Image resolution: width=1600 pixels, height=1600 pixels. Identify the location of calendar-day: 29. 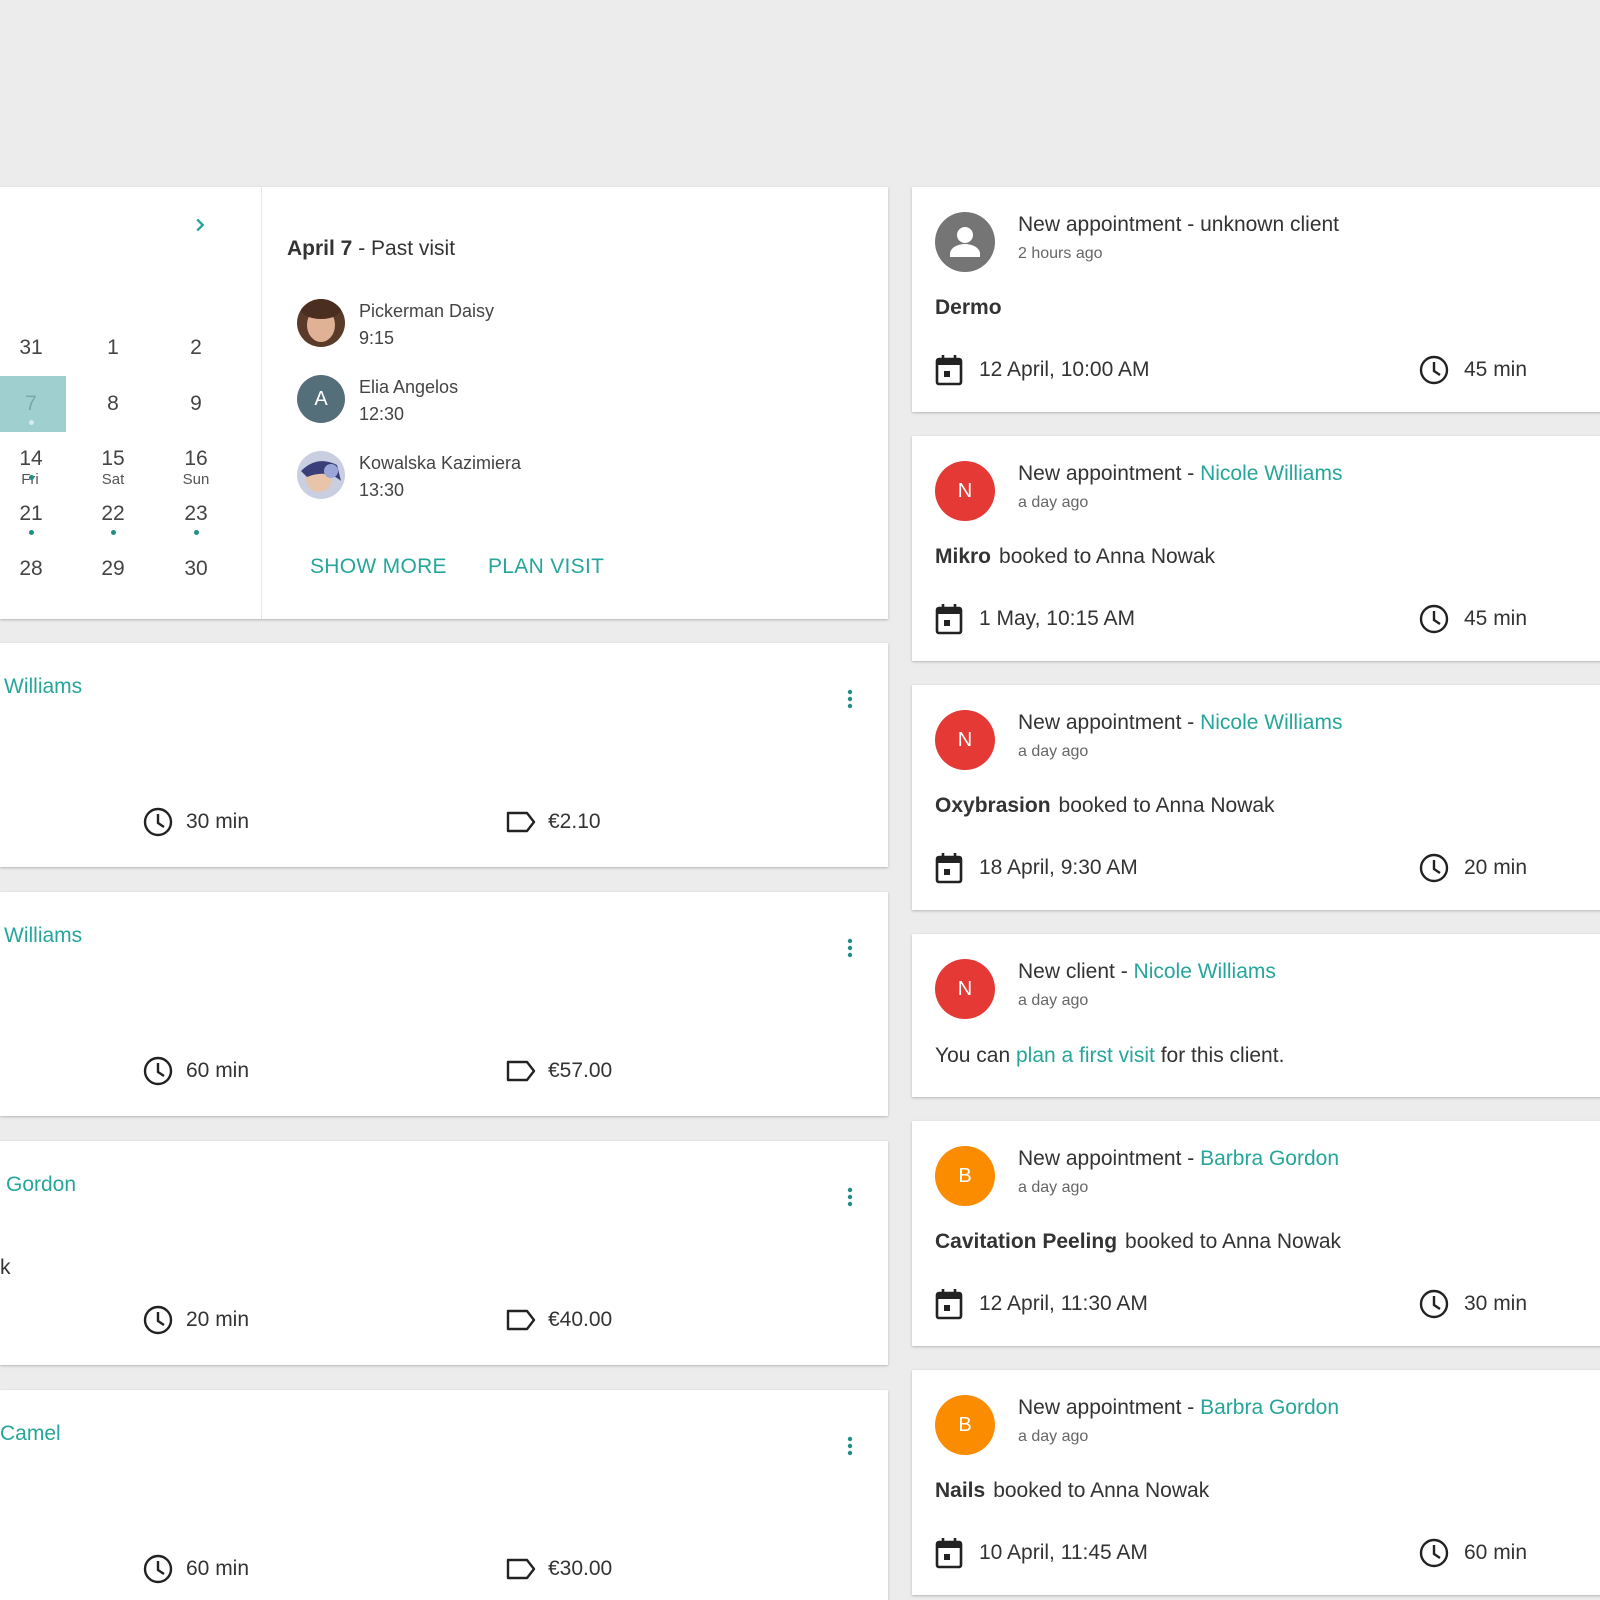
(113, 569).